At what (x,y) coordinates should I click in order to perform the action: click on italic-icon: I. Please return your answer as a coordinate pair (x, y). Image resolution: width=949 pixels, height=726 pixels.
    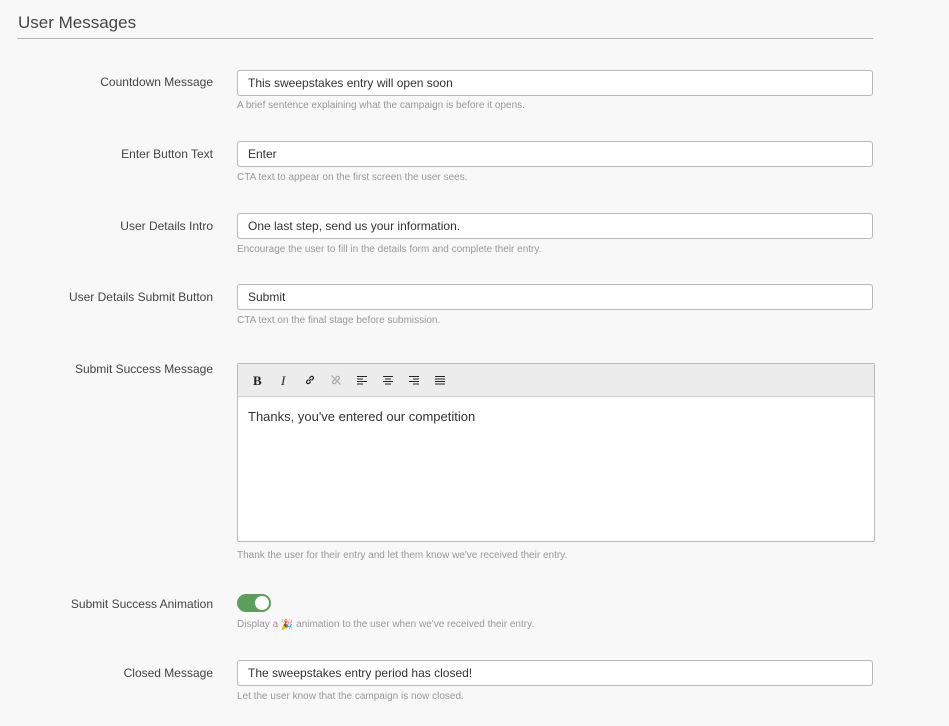
    Looking at the image, I should click on (284, 380).